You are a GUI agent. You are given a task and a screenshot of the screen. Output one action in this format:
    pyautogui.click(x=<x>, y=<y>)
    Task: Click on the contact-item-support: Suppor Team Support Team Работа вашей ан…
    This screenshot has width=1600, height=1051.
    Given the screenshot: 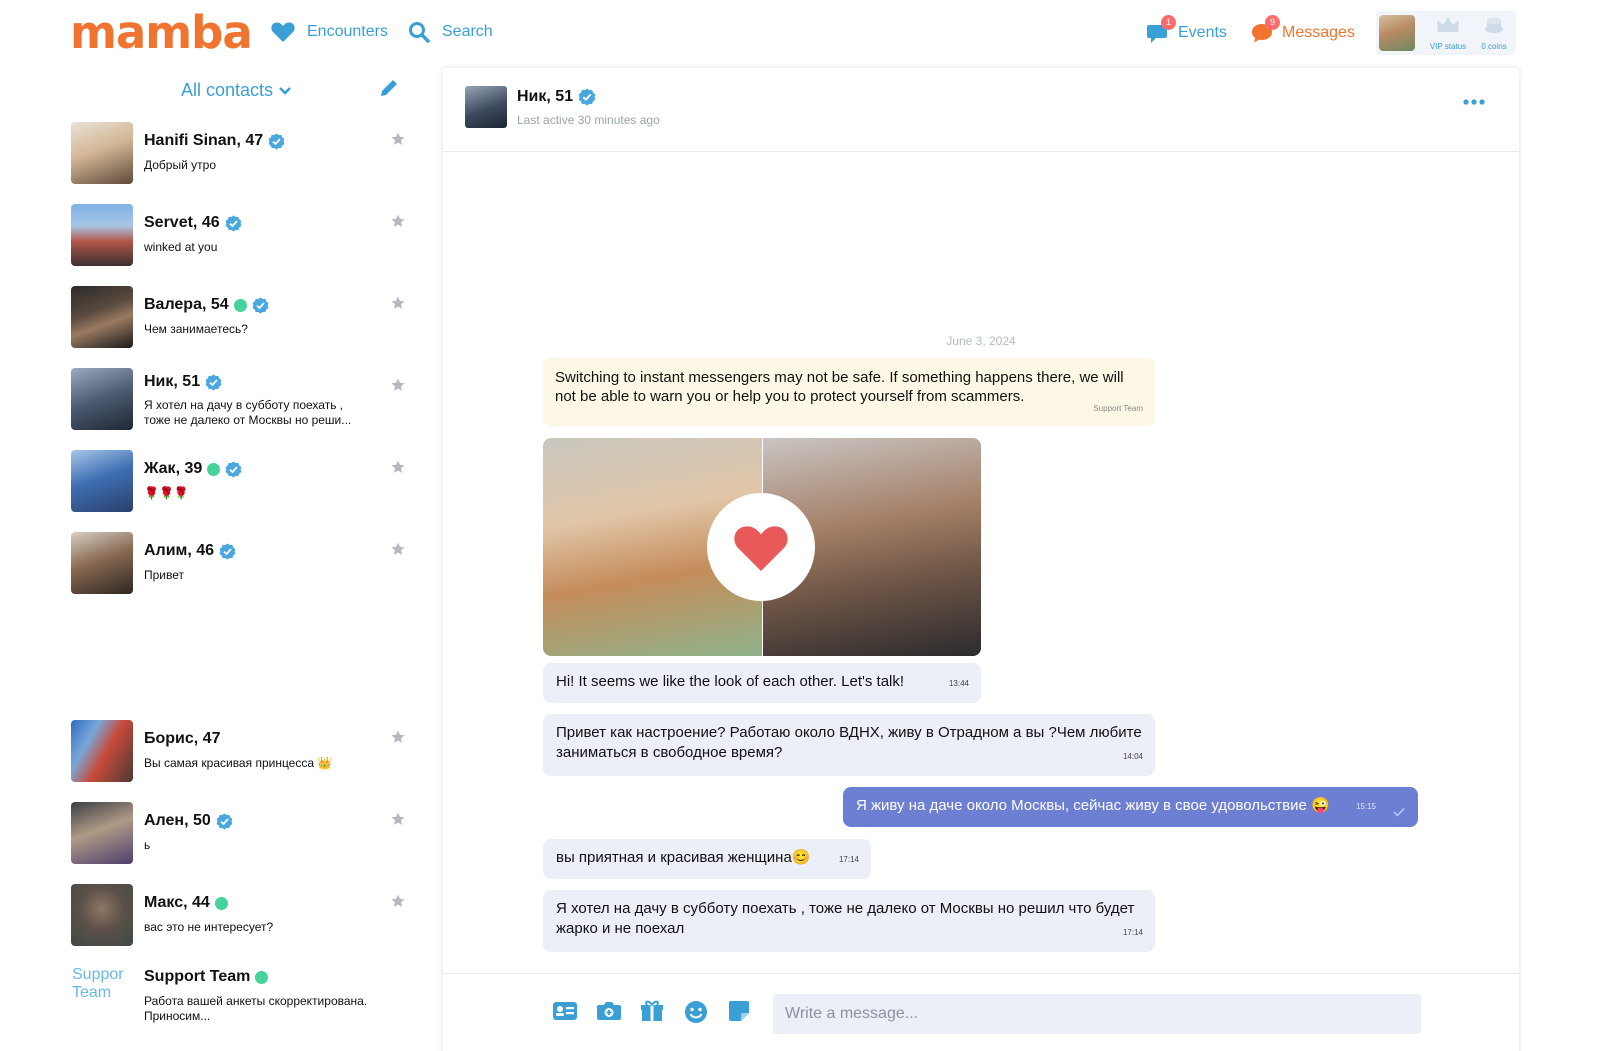 What is the action you would take?
    pyautogui.click(x=240, y=1001)
    